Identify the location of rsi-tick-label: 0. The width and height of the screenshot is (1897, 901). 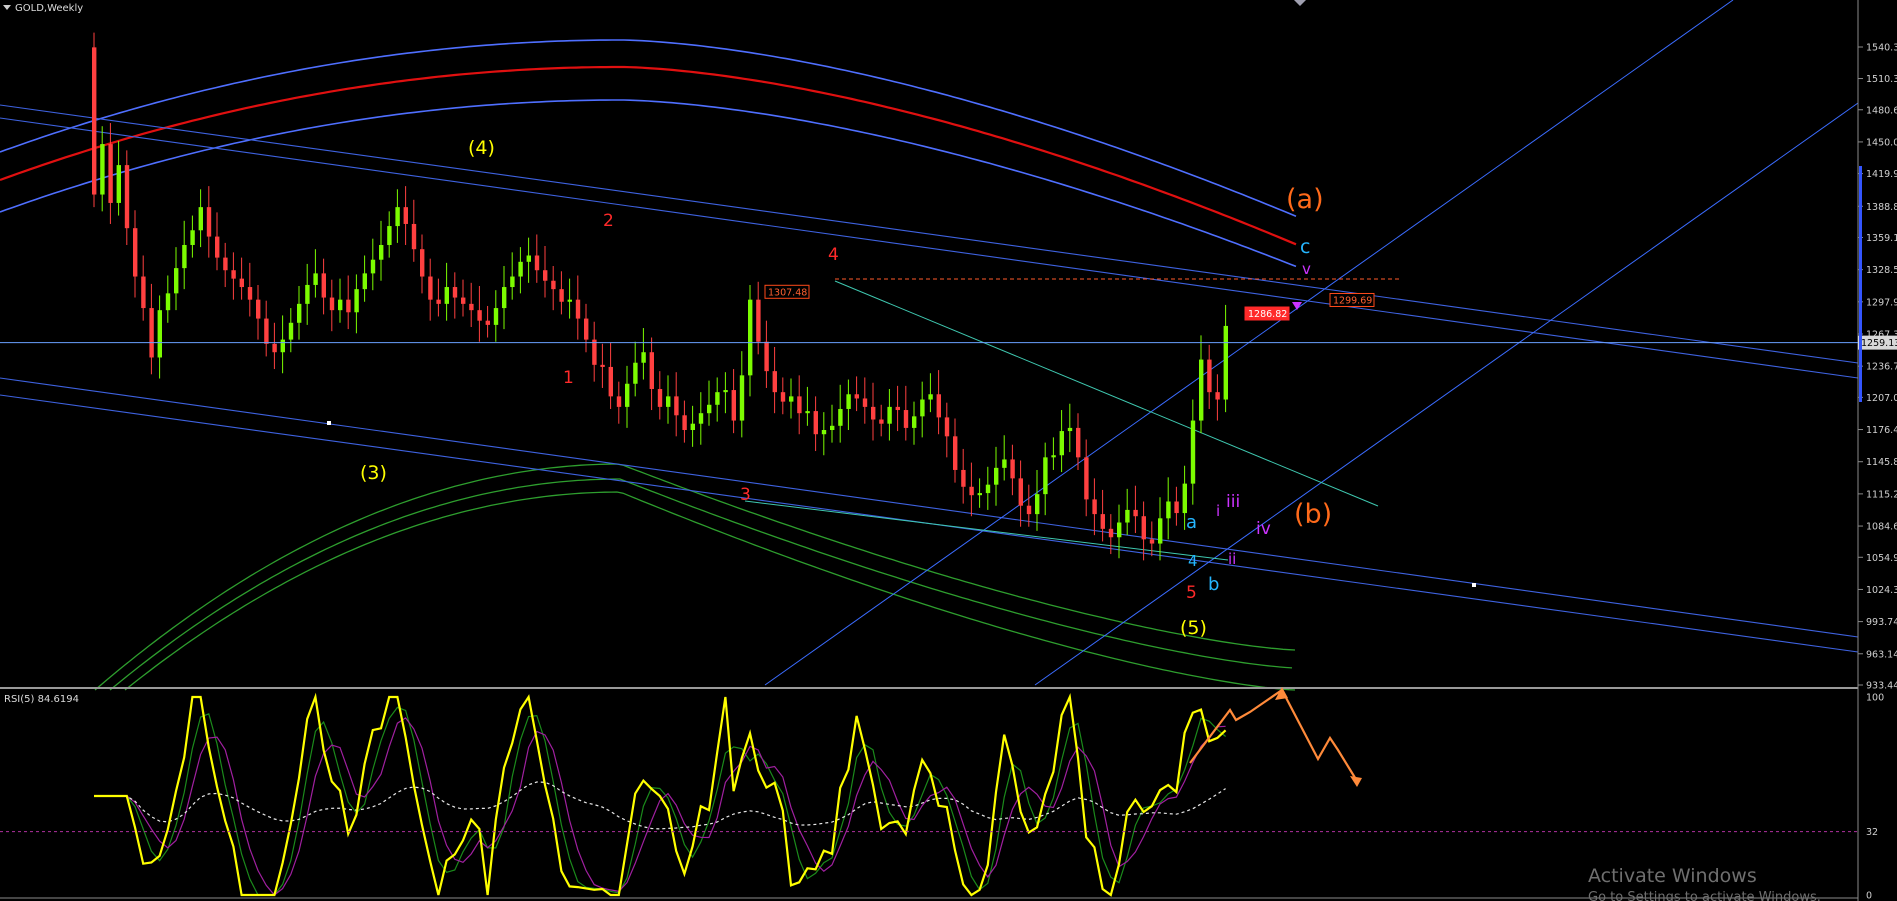
(1869, 896).